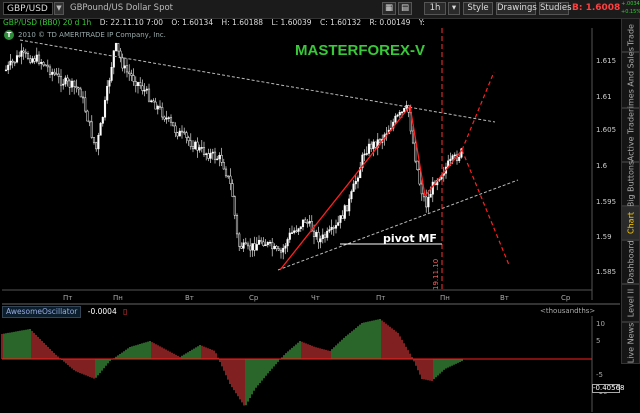 Image resolution: width=640 pixels, height=413 pixels. Describe the element at coordinates (600, 324) in the screenshot. I see `oscillator-axis-label: 10` at that location.